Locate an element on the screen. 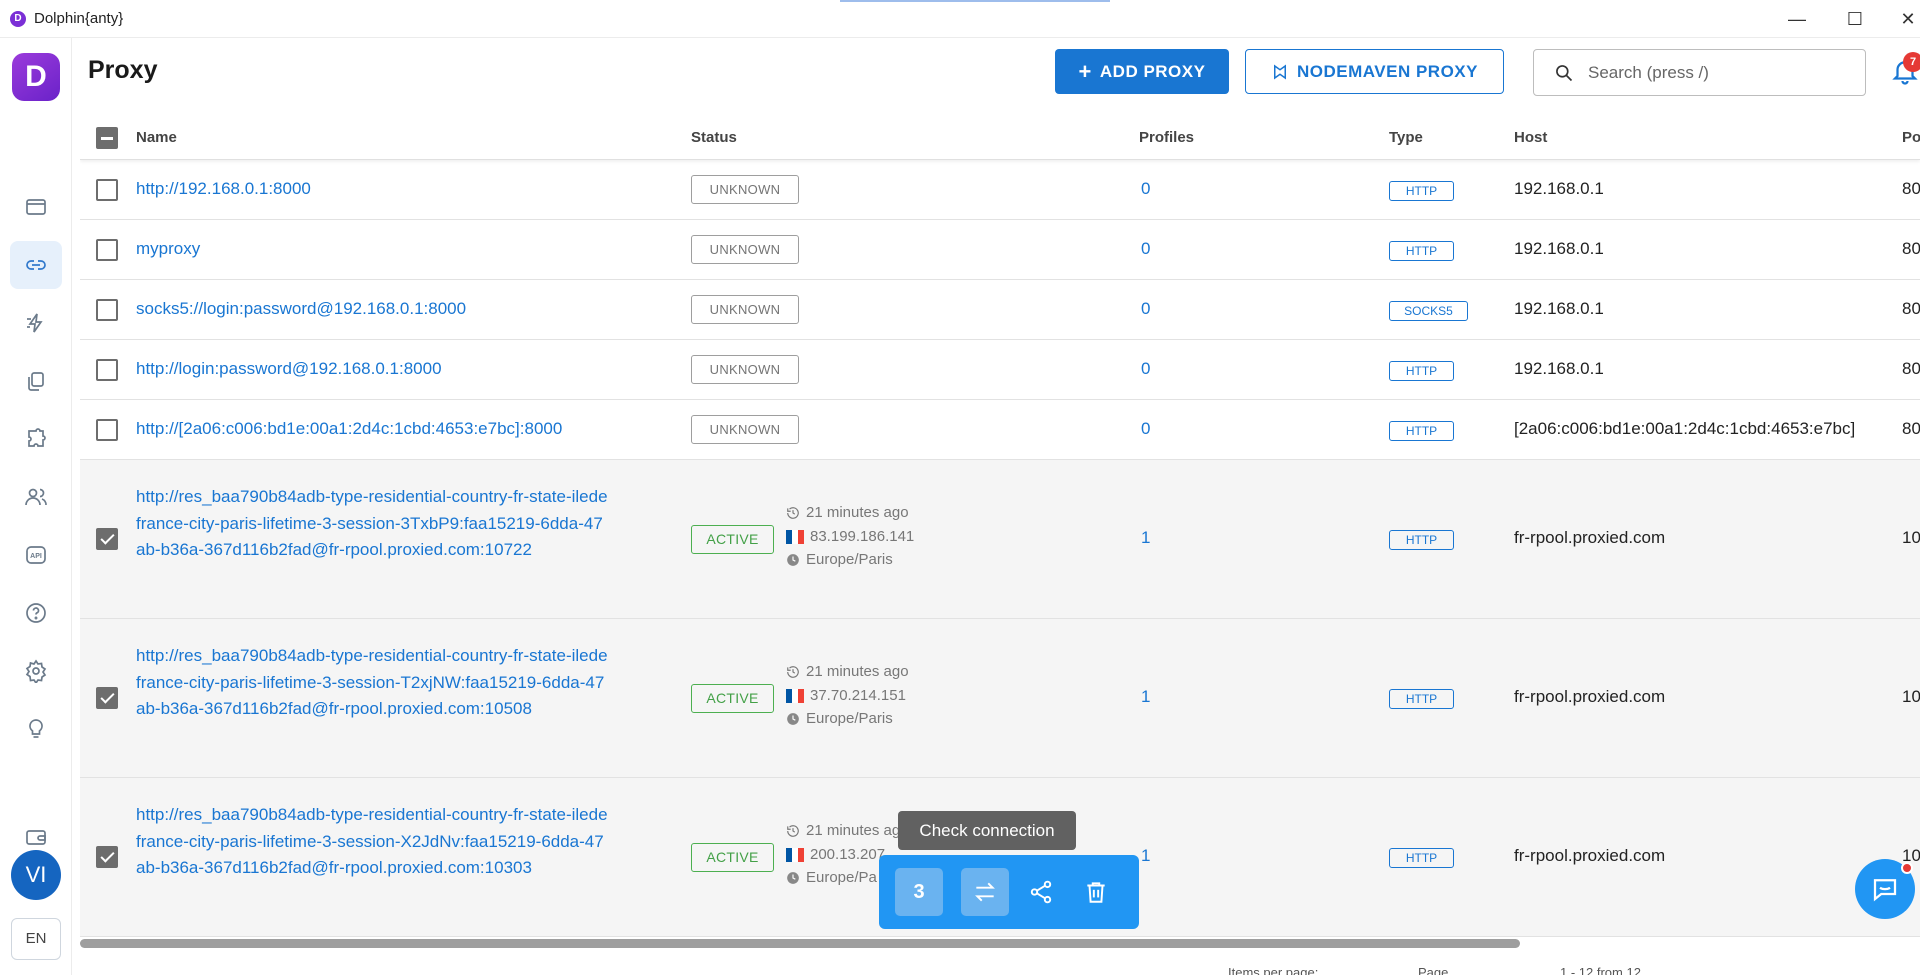 This screenshot has height=975, width=1920. search-box is located at coordinates (1699, 72).